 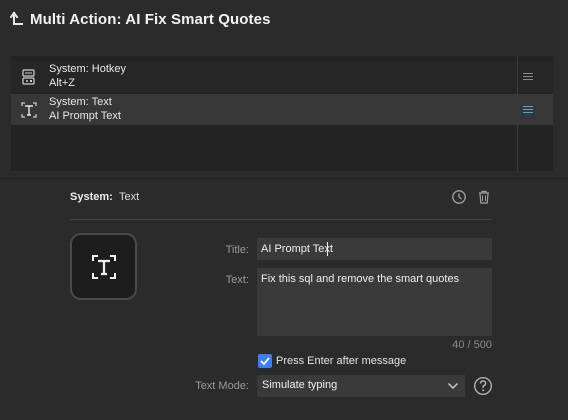 What do you see at coordinates (85, 116) in the screenshot?
I see `action-subtitle: AI Prompt Text` at bounding box center [85, 116].